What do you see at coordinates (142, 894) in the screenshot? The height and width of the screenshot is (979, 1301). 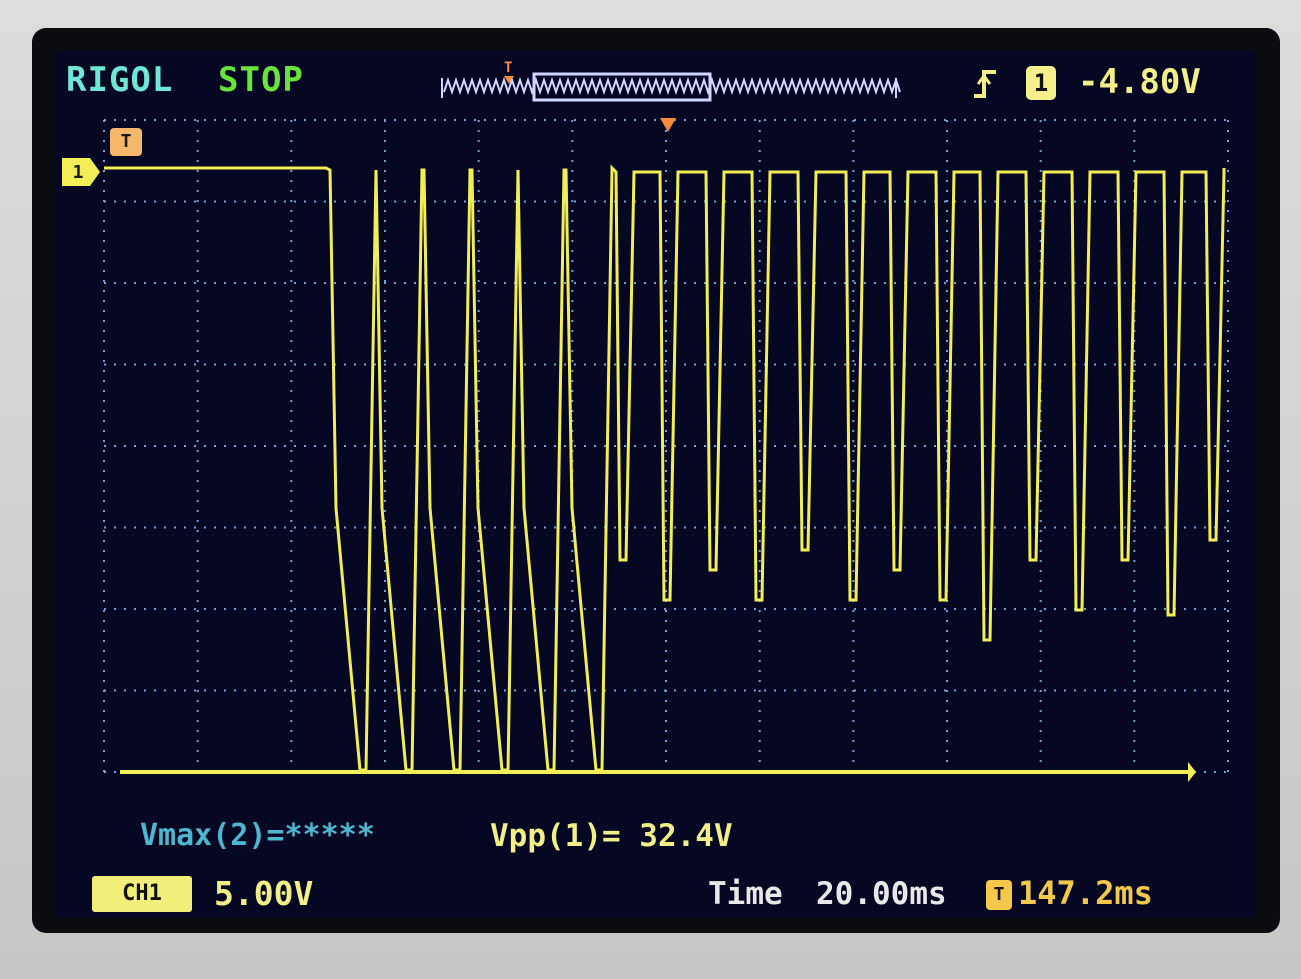 I see `ch1-badge: CH1` at bounding box center [142, 894].